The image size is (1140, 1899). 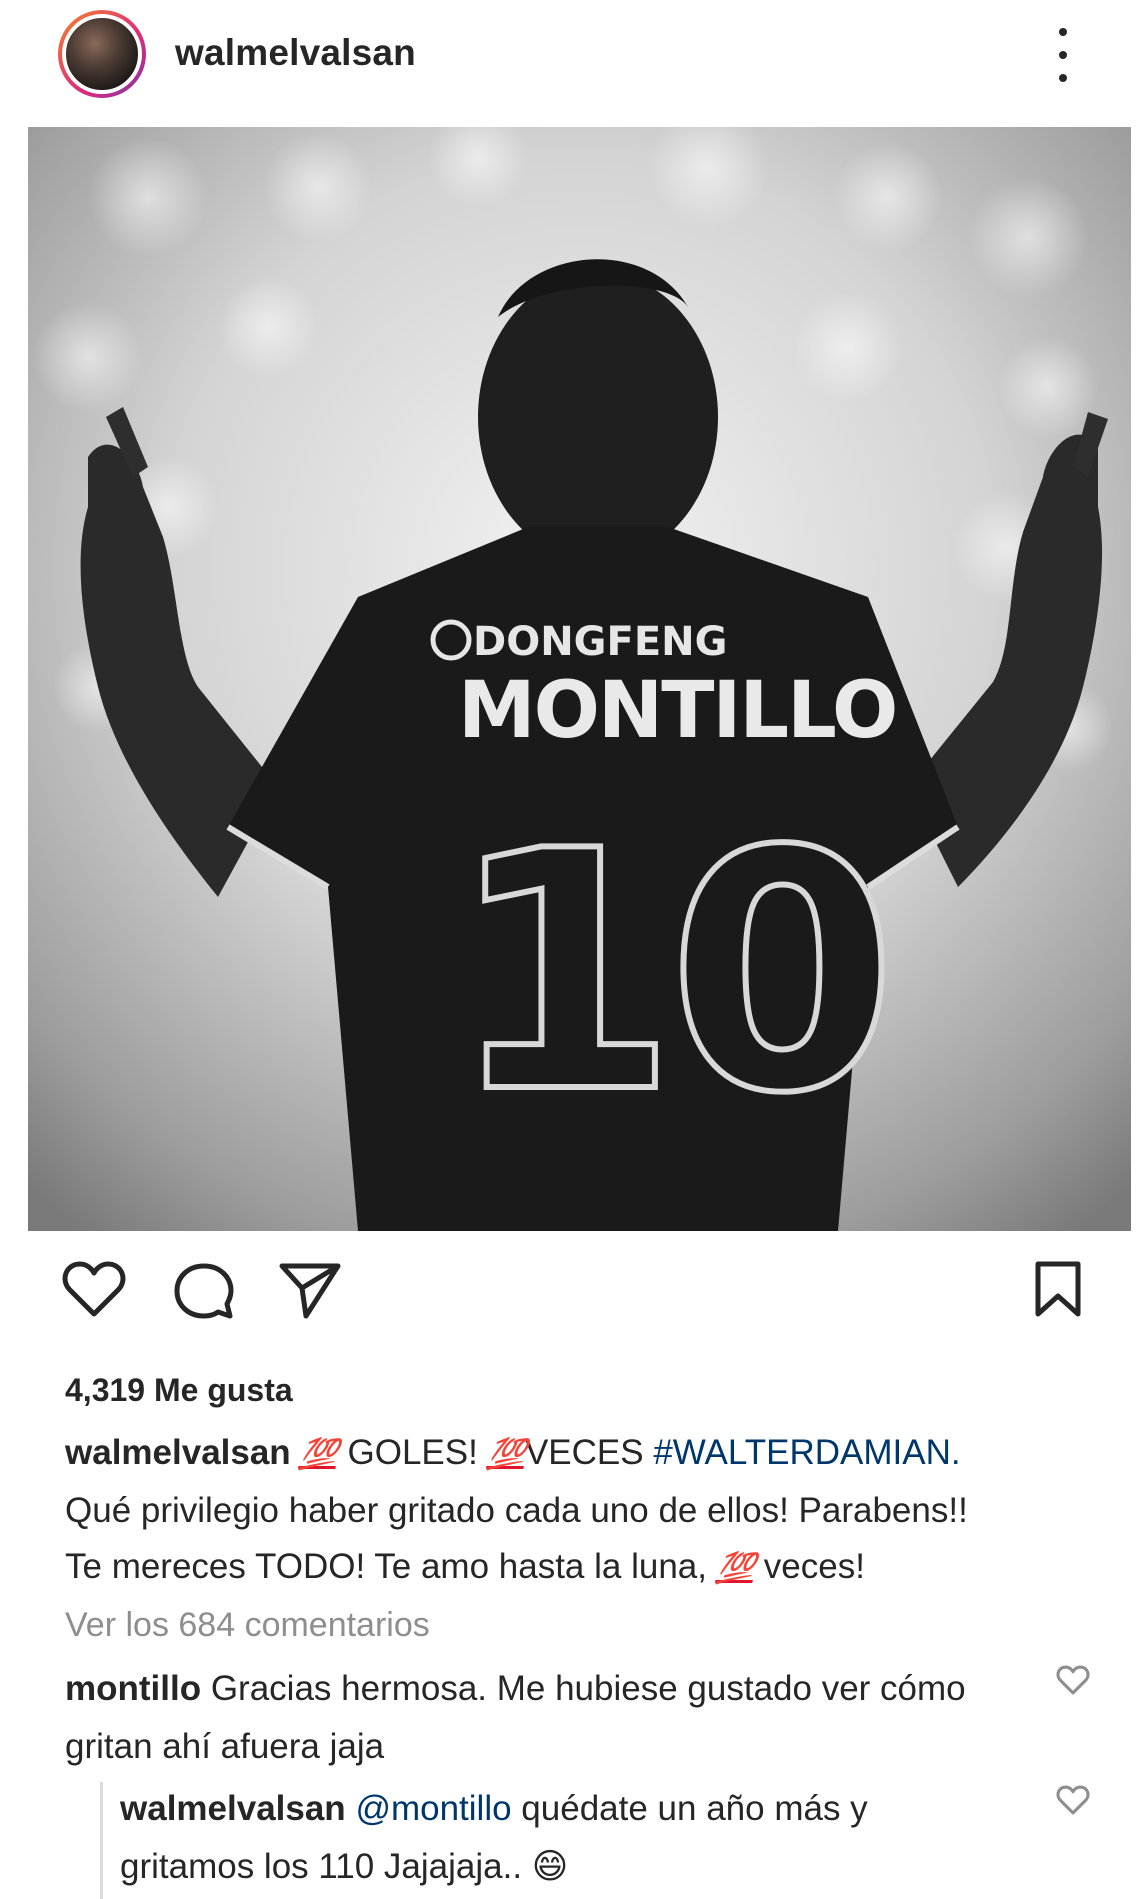 I want to click on jersey-name: MONTILLO, so click(x=677, y=711).